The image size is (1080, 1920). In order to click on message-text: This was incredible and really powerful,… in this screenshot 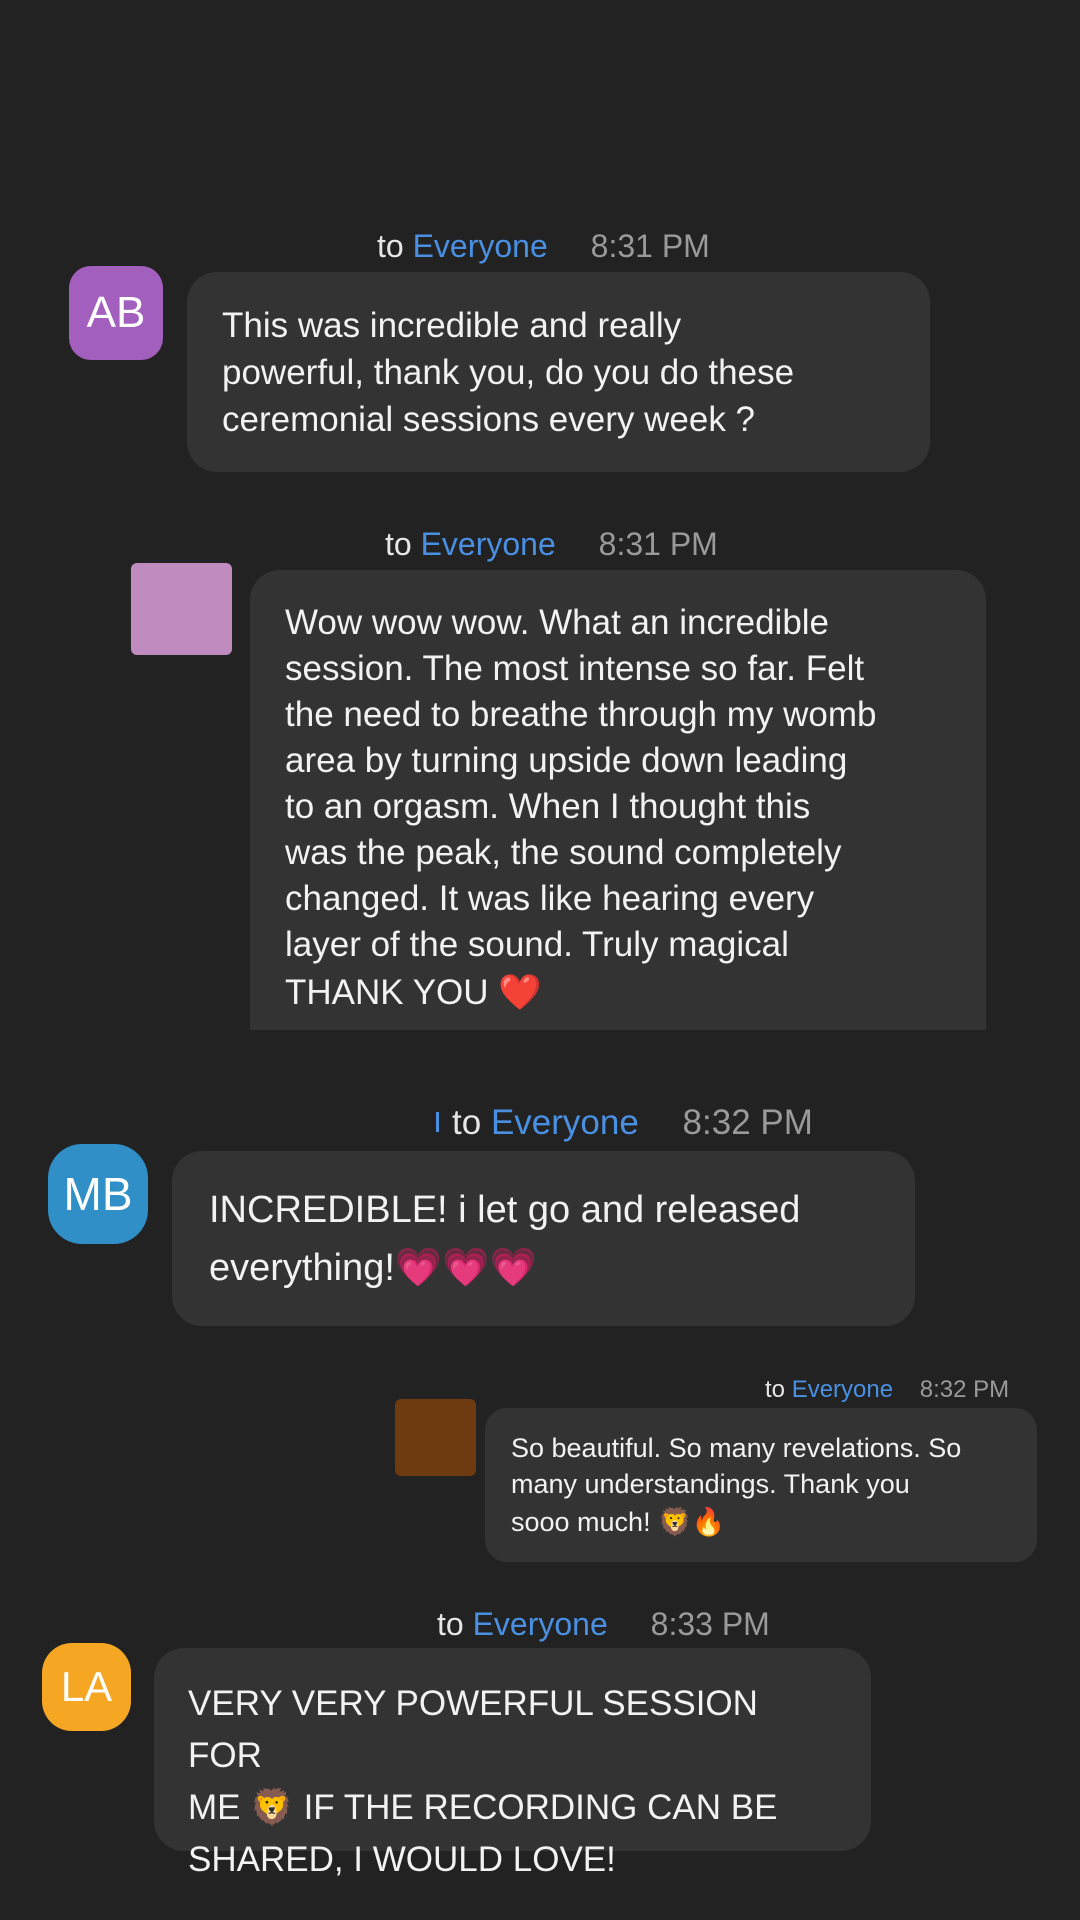, I will do `click(508, 372)`.